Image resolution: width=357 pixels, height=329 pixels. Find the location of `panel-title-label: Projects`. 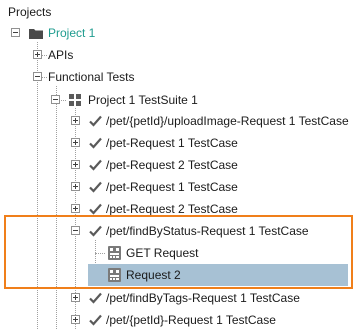

panel-title-label: Projects is located at coordinates (30, 12).